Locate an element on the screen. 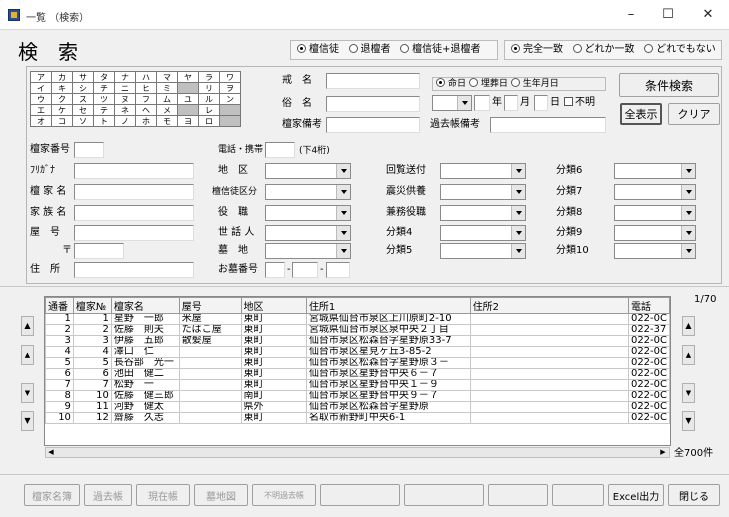 The width and height of the screenshot is (729, 517). kana-button: ン is located at coordinates (230, 99).